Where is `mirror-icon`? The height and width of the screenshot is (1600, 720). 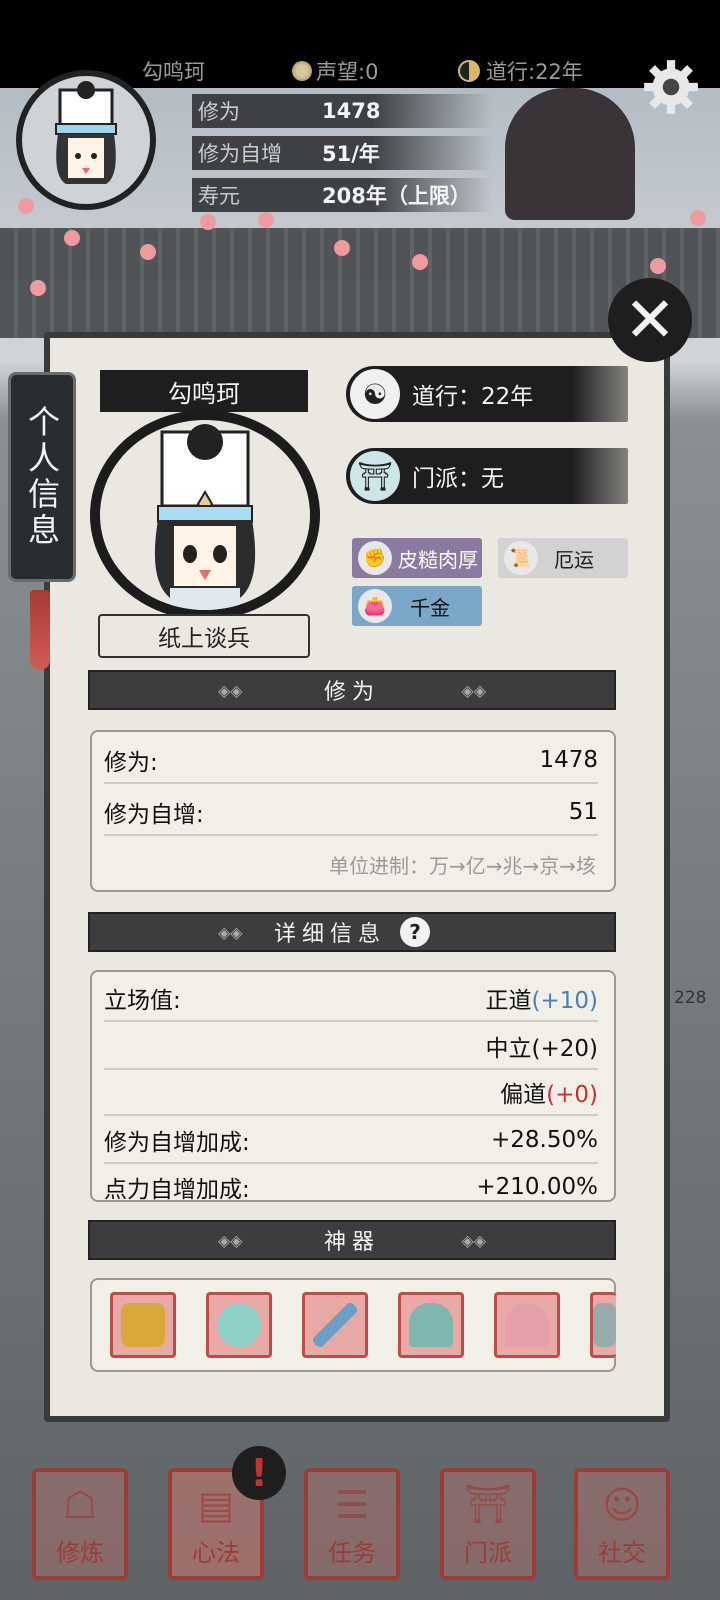 mirror-icon is located at coordinates (239, 1325).